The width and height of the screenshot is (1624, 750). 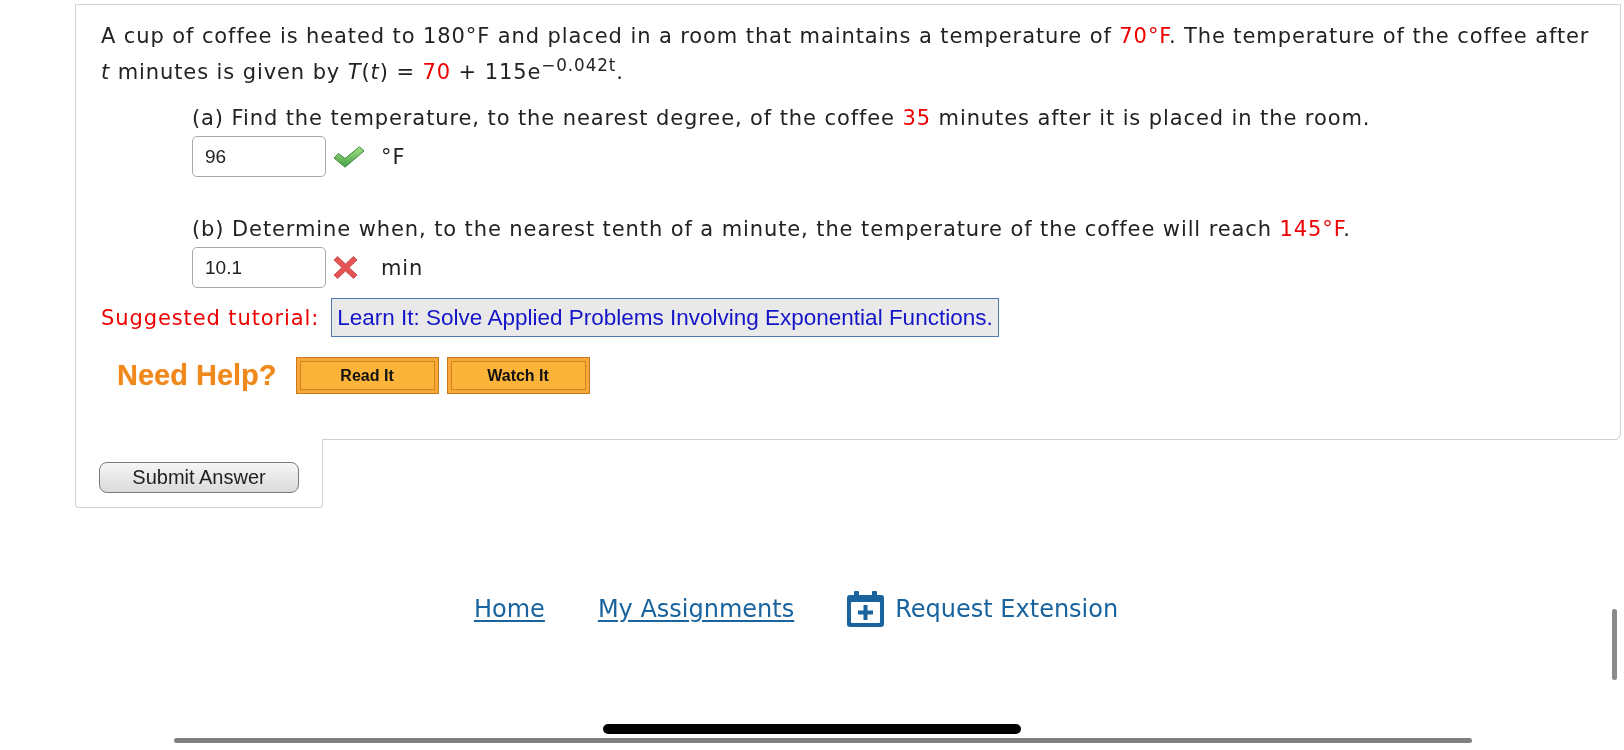 What do you see at coordinates (782, 118) in the screenshot?
I see `question-prompt: (a) Find the temperature, to the nearest degree, of the coffee 35 minutes after it is placed in the room.` at bounding box center [782, 118].